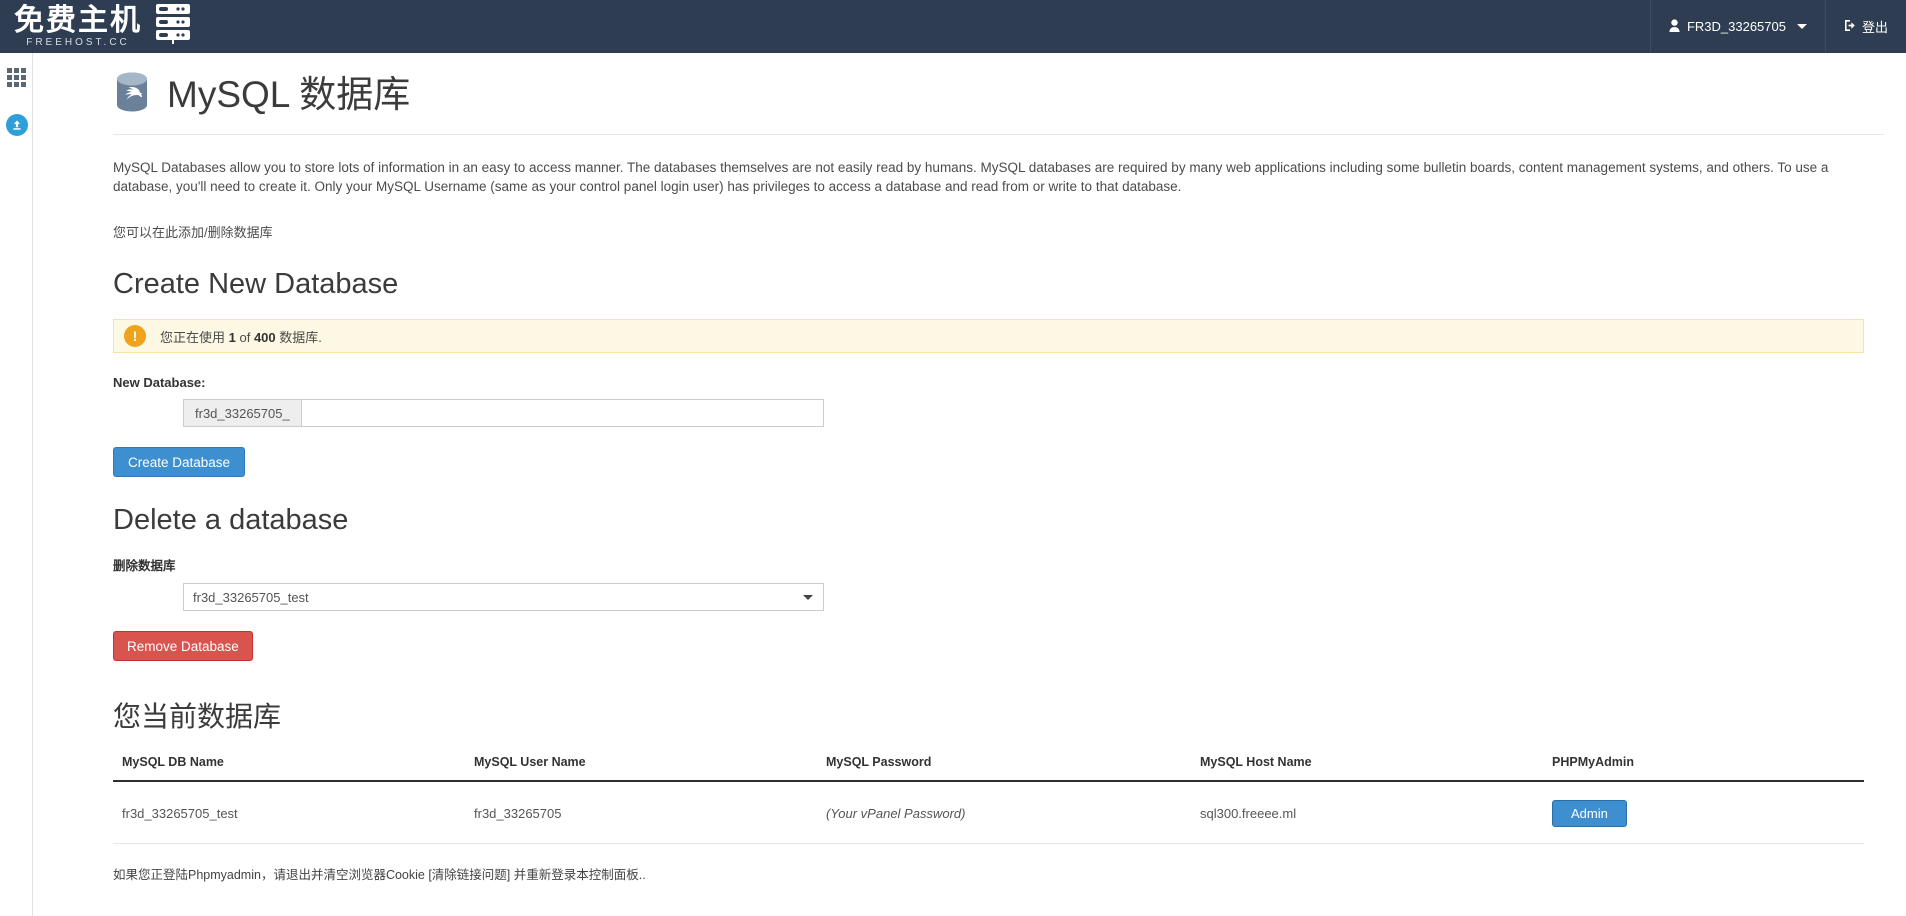  Describe the element at coordinates (1004, 768) in the screenshot. I see `column-header-password: MySQL Password` at that location.